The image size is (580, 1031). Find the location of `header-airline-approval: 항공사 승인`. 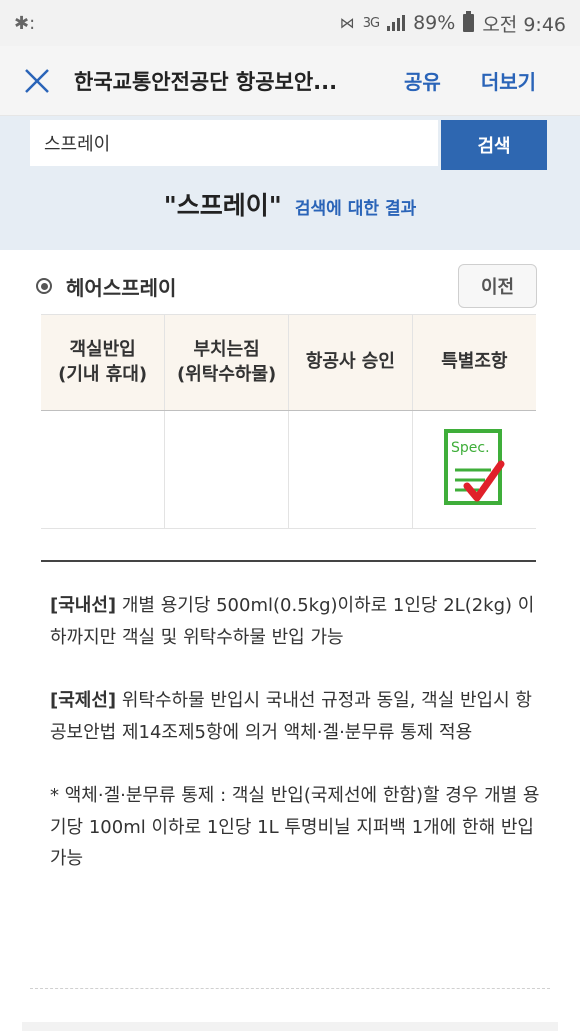

header-airline-approval: 항공사 승인 is located at coordinates (350, 362).